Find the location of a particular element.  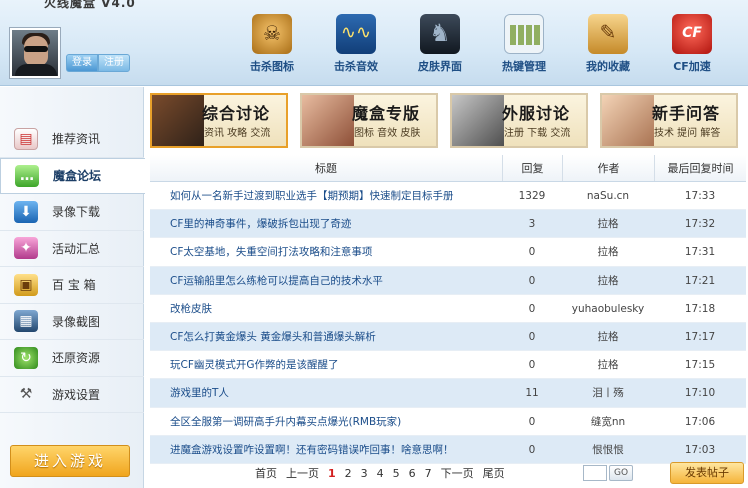

header-author: 作者 is located at coordinates (608, 168).